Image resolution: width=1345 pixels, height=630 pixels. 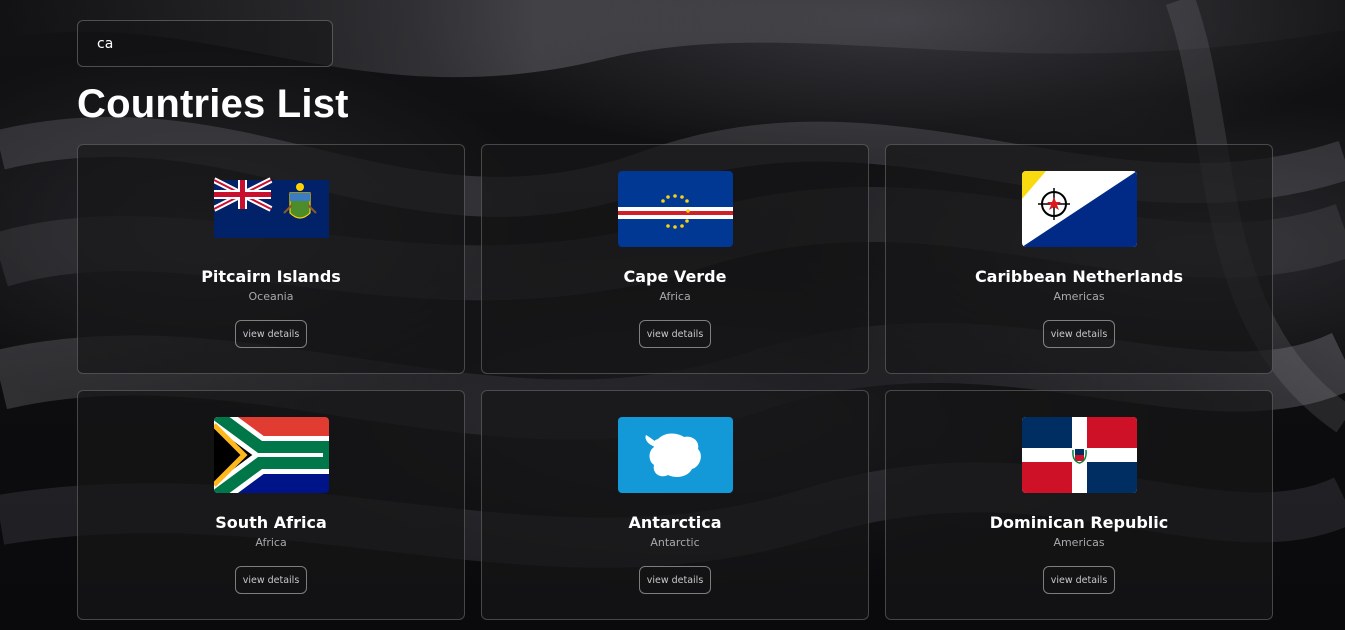 What do you see at coordinates (675, 276) in the screenshot?
I see `country-name: Cape Verde` at bounding box center [675, 276].